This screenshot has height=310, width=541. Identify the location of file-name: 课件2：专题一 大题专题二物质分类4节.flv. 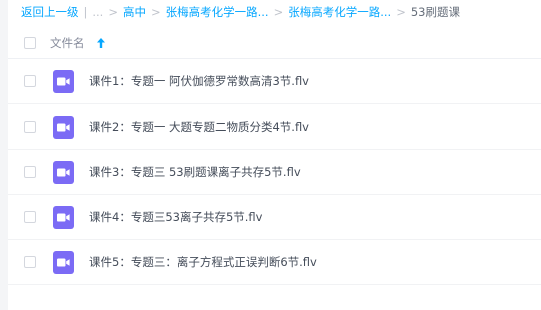
(199, 127).